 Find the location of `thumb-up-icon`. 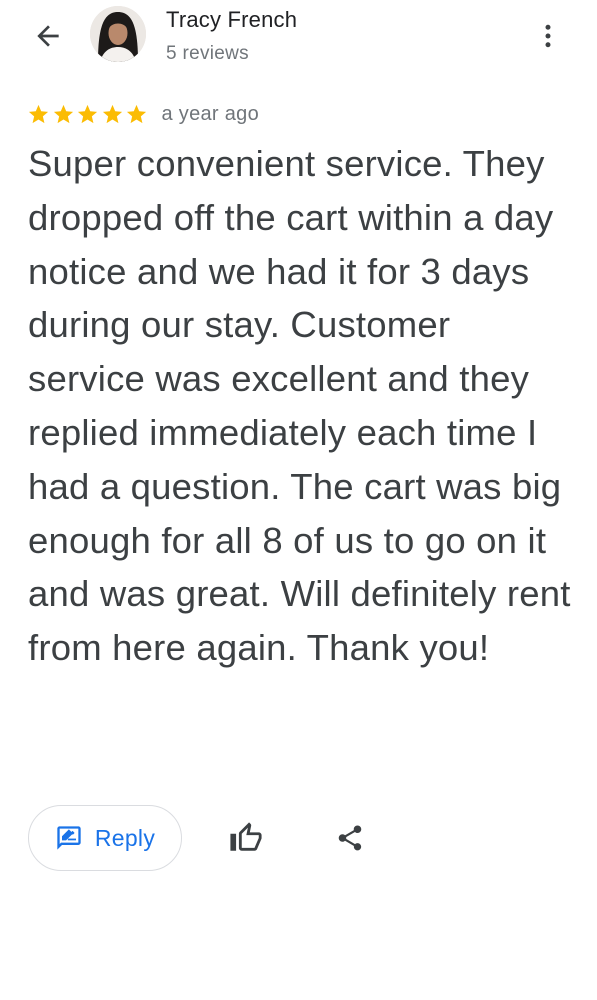

thumb-up-icon is located at coordinates (246, 836).